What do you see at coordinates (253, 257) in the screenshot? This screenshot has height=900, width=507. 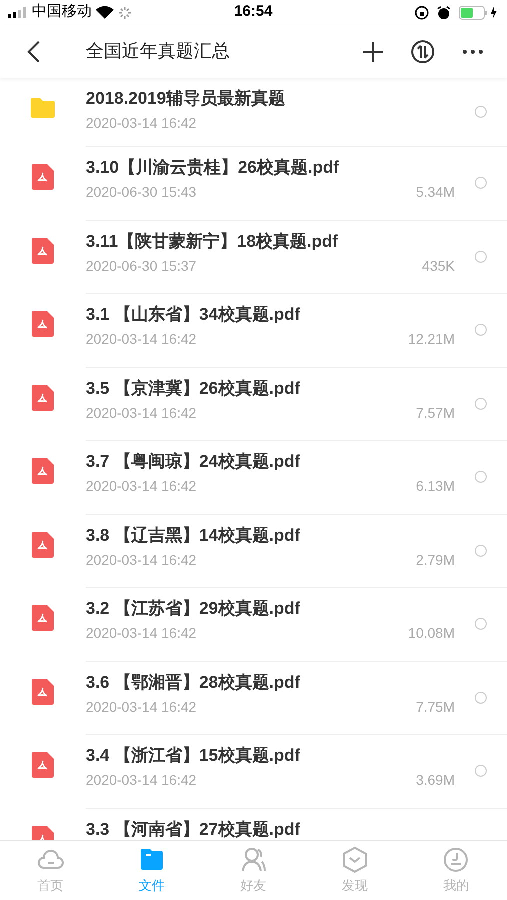 I see `file-row: 3.11【陕甘蒙新宁】18校真题.pdf 2020-06-30 15:37 435K` at bounding box center [253, 257].